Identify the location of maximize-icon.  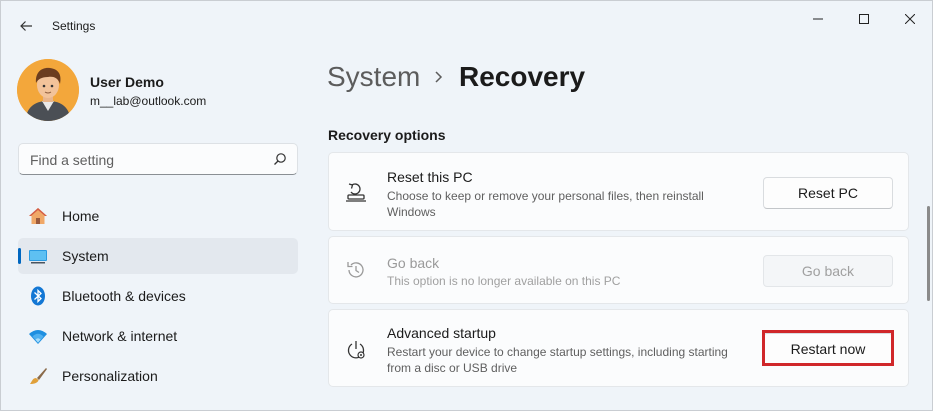
(864, 19).